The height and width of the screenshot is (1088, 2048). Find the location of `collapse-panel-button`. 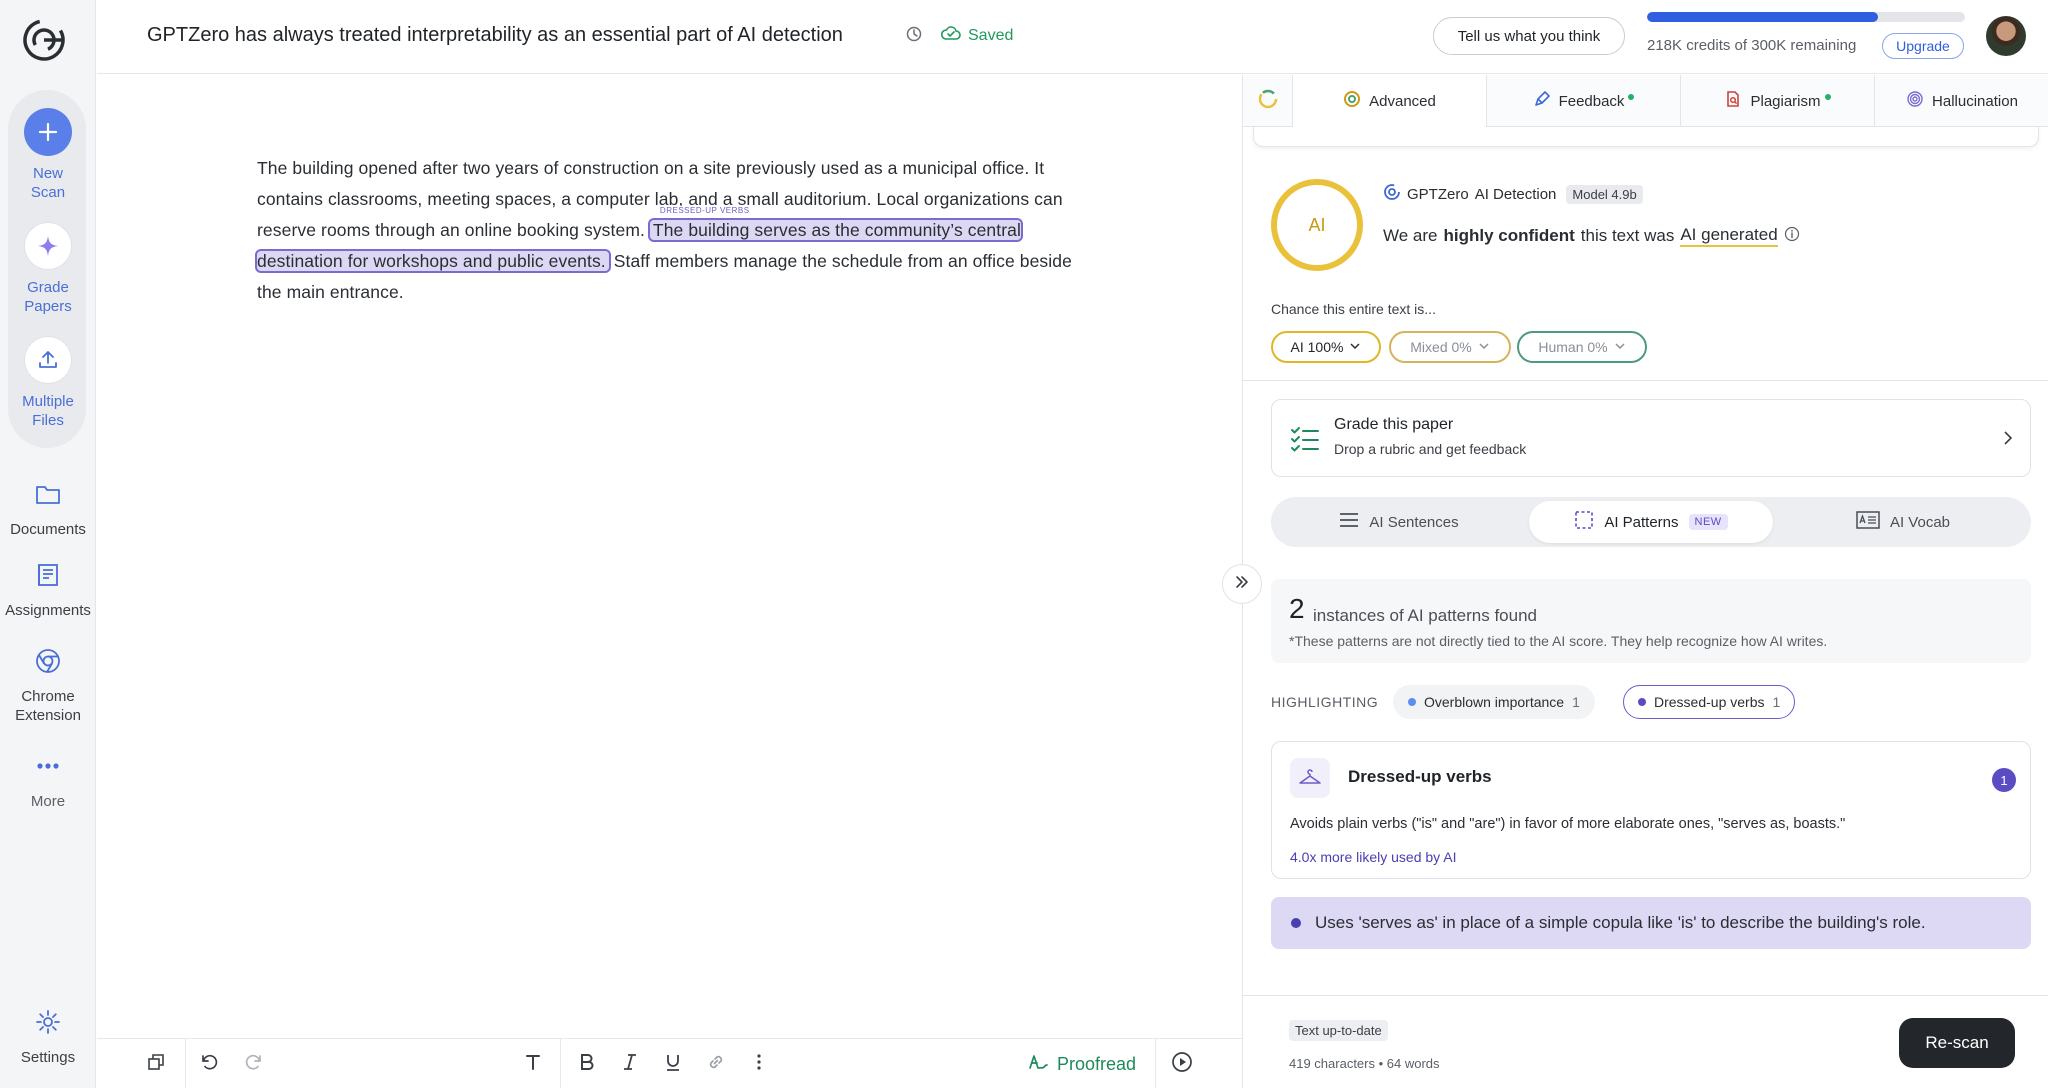

collapse-panel-button is located at coordinates (1242, 584).